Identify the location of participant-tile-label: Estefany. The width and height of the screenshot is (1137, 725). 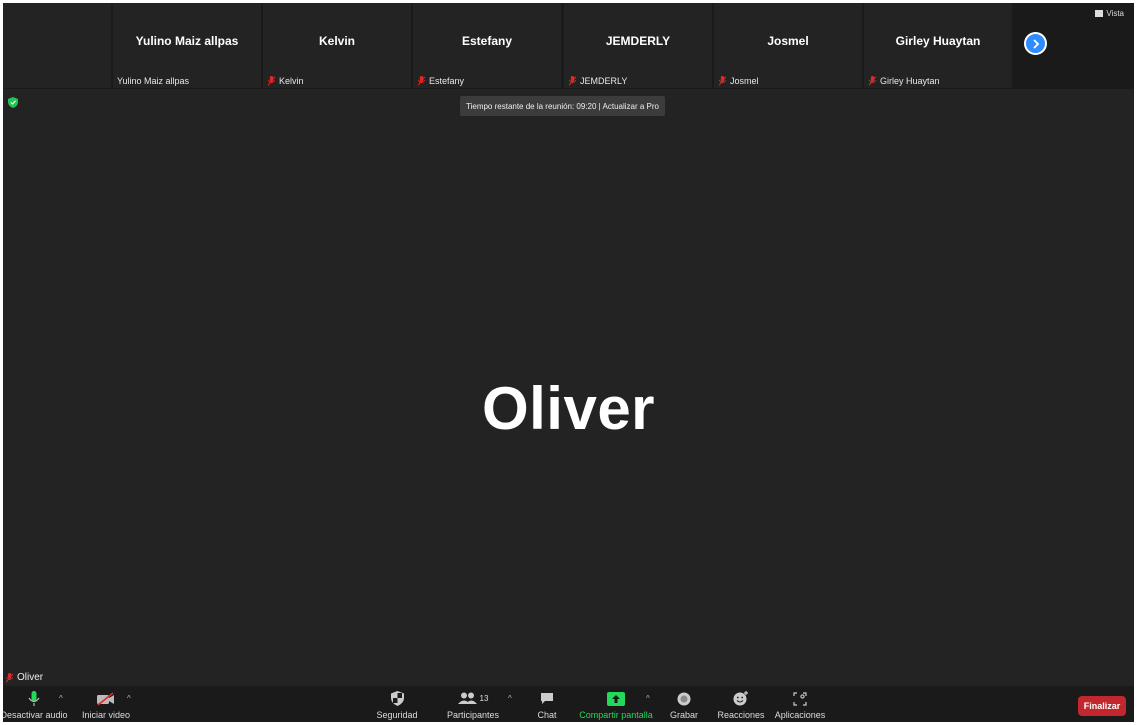
(440, 81).